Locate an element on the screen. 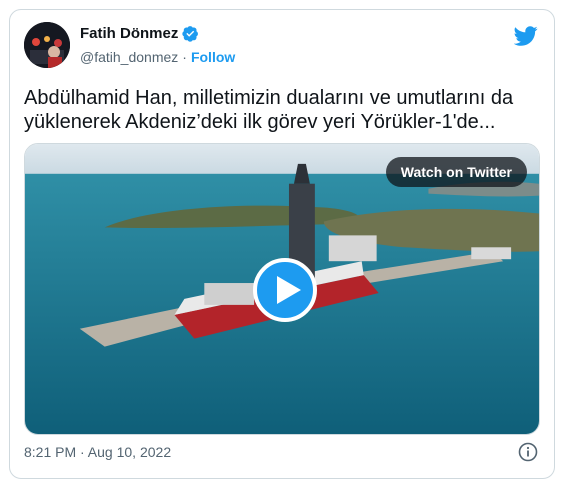 The image size is (568, 479). avatar is located at coordinates (47, 45).